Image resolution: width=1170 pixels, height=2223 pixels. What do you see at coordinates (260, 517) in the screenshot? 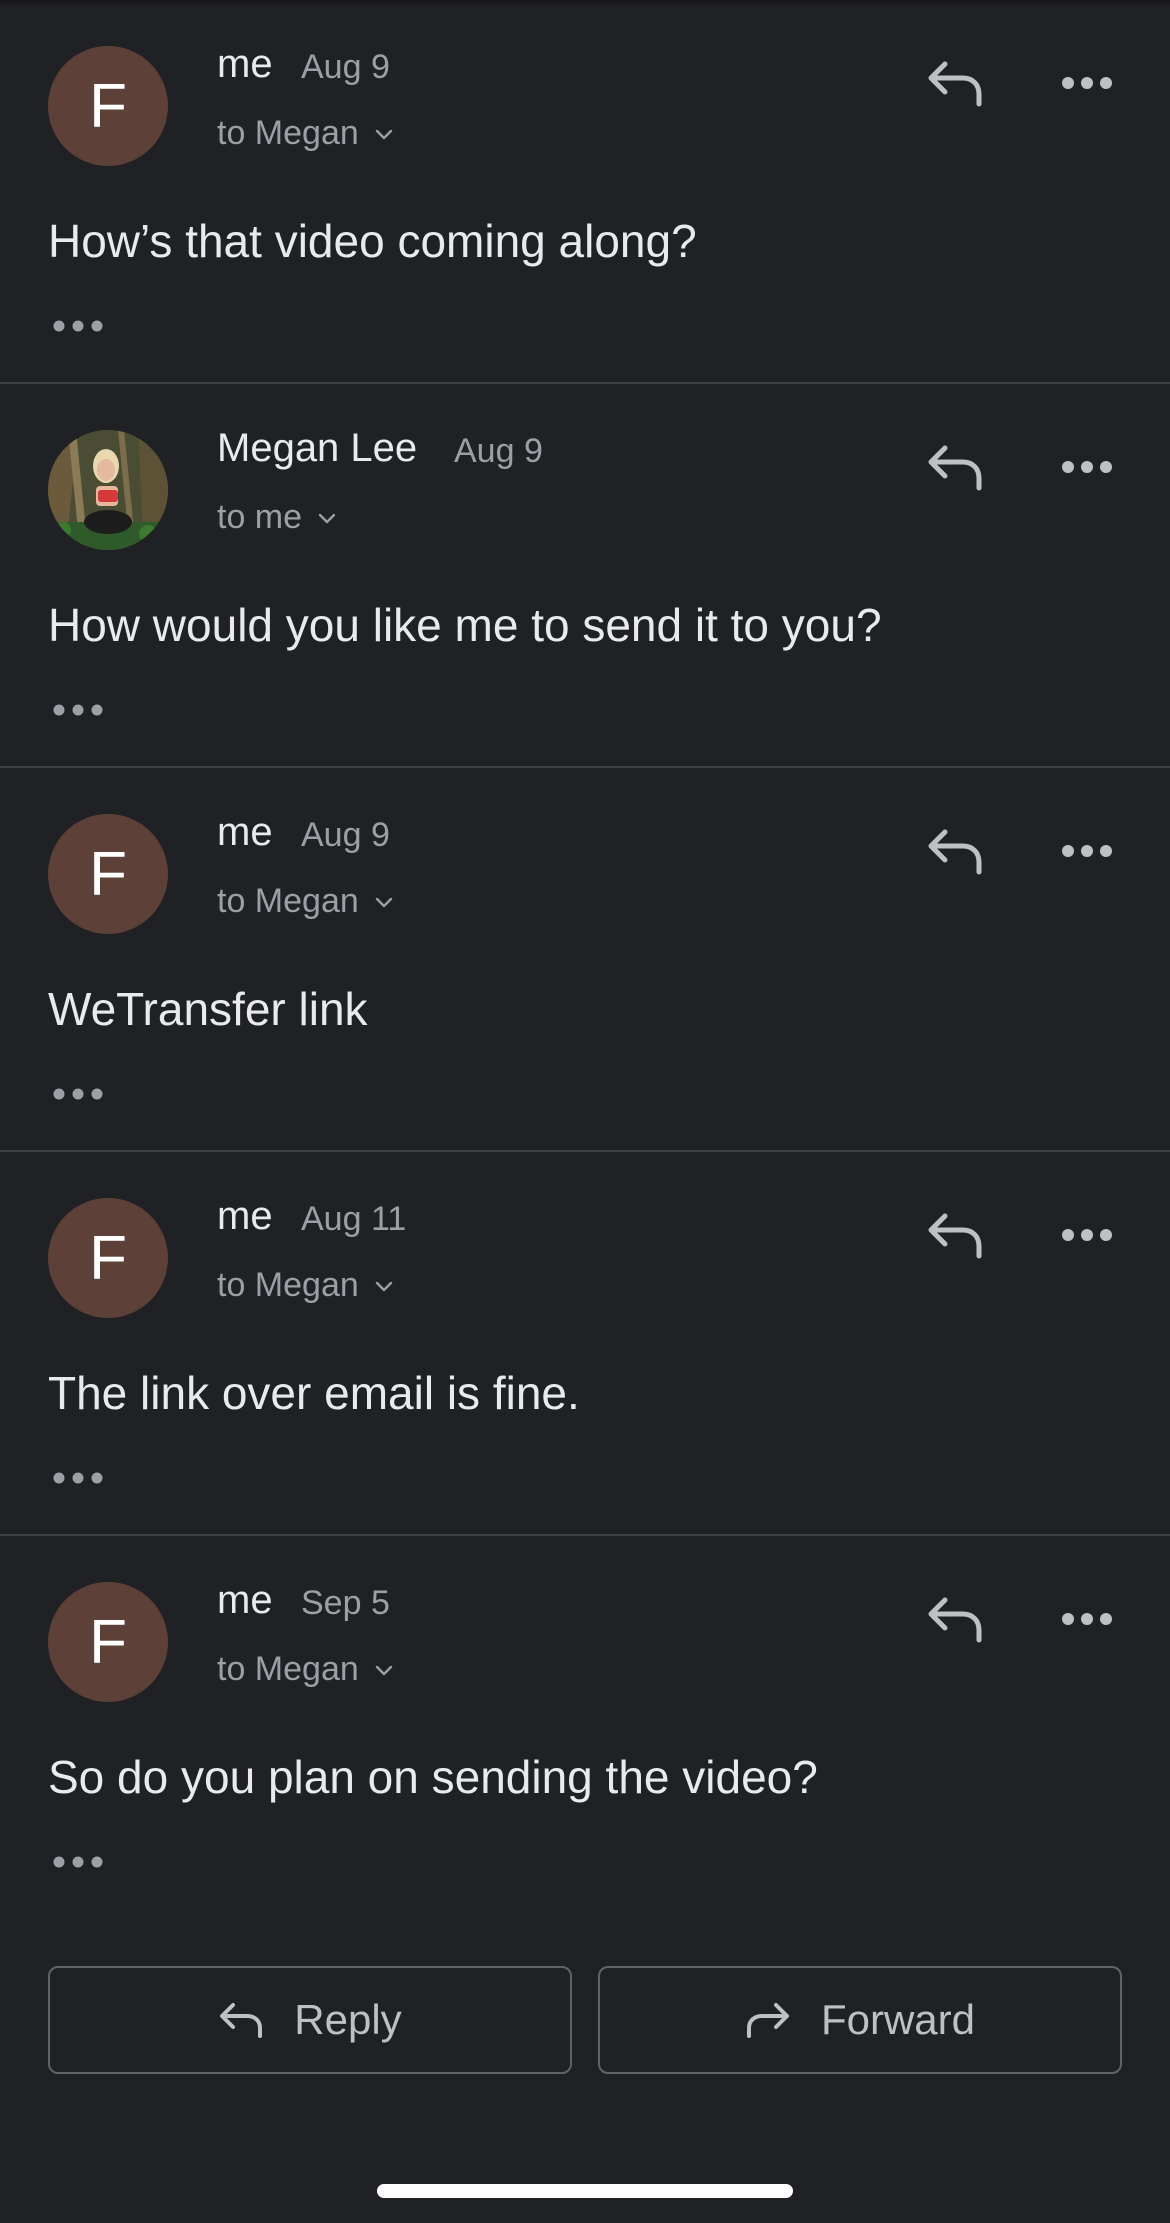
I see `recipient-label: to me` at bounding box center [260, 517].